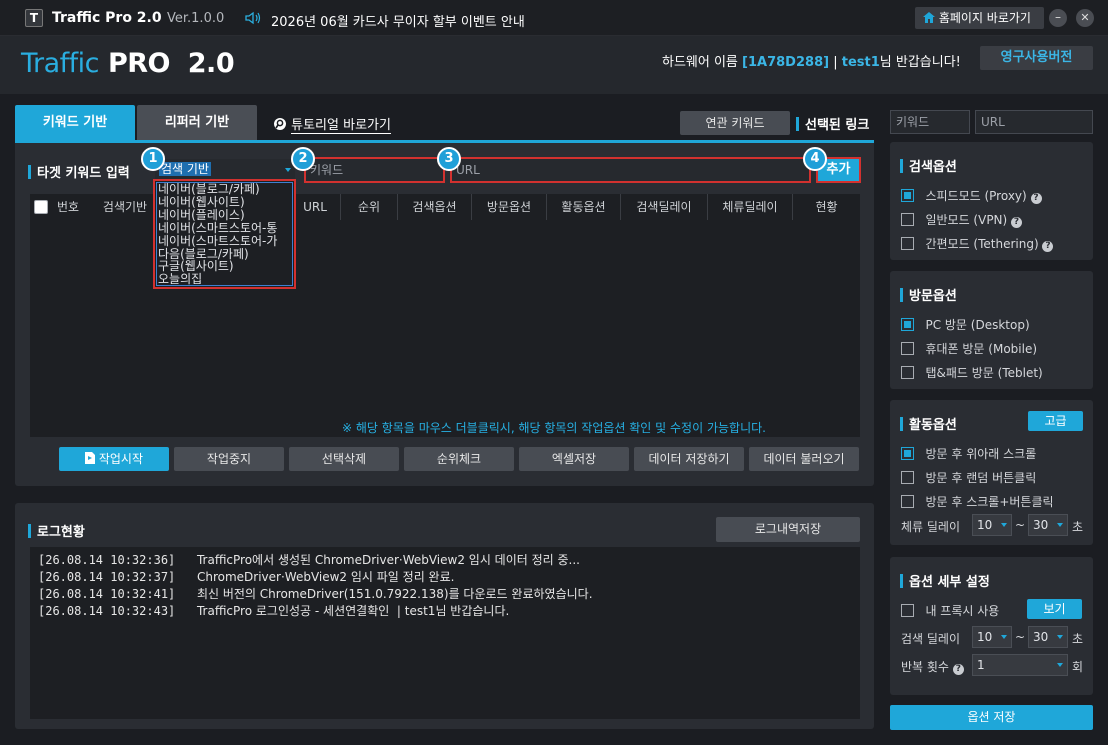 This screenshot has height=745, width=1108. I want to click on col-url: URL, so click(315, 207).